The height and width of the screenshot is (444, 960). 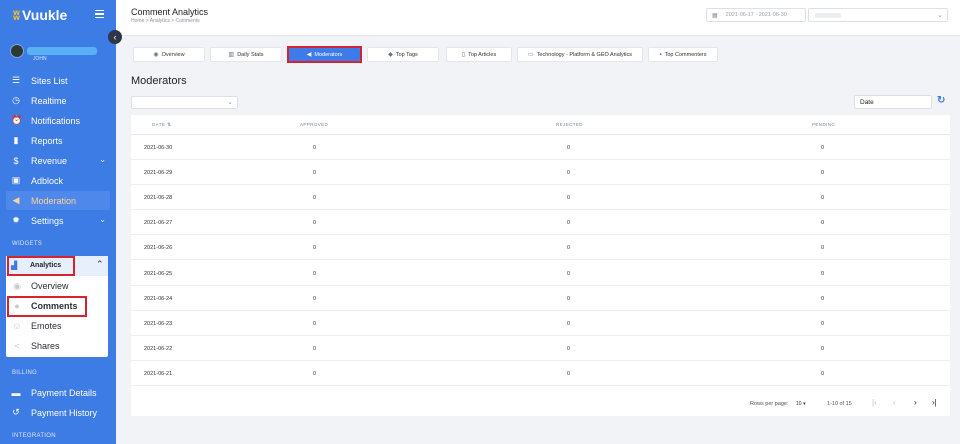 What do you see at coordinates (569, 124) in the screenshot?
I see `column-header-rejected: REJECTED` at bounding box center [569, 124].